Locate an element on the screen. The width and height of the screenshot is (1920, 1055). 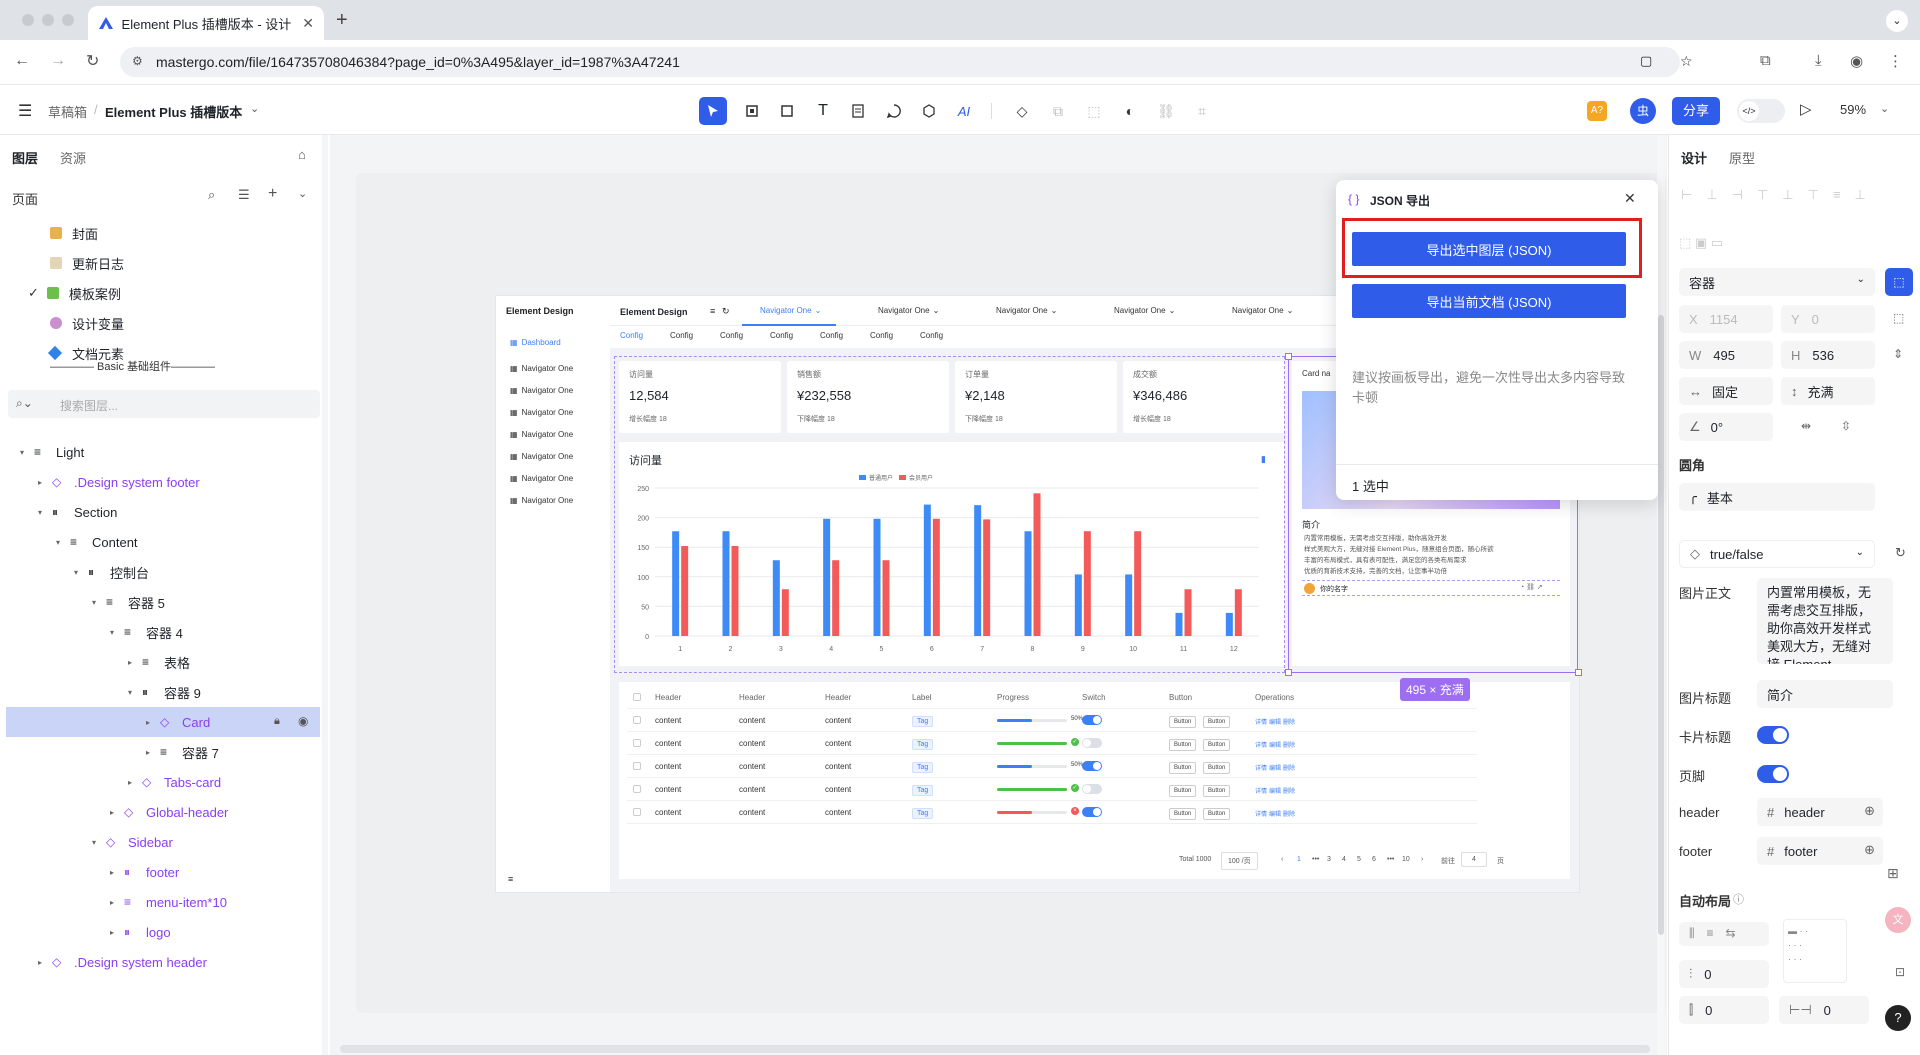
page-number: 4 is located at coordinates (1344, 859).